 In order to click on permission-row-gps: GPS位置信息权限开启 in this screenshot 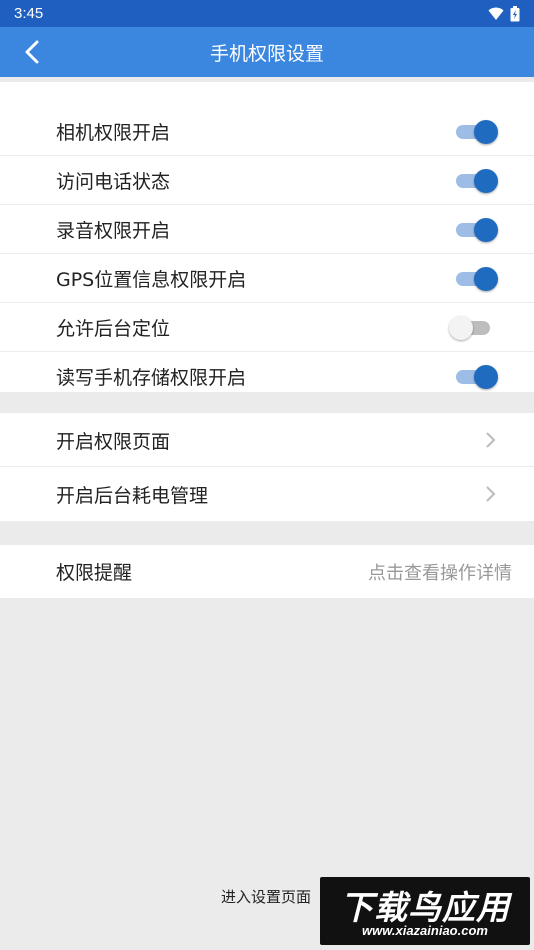, I will do `click(267, 278)`.